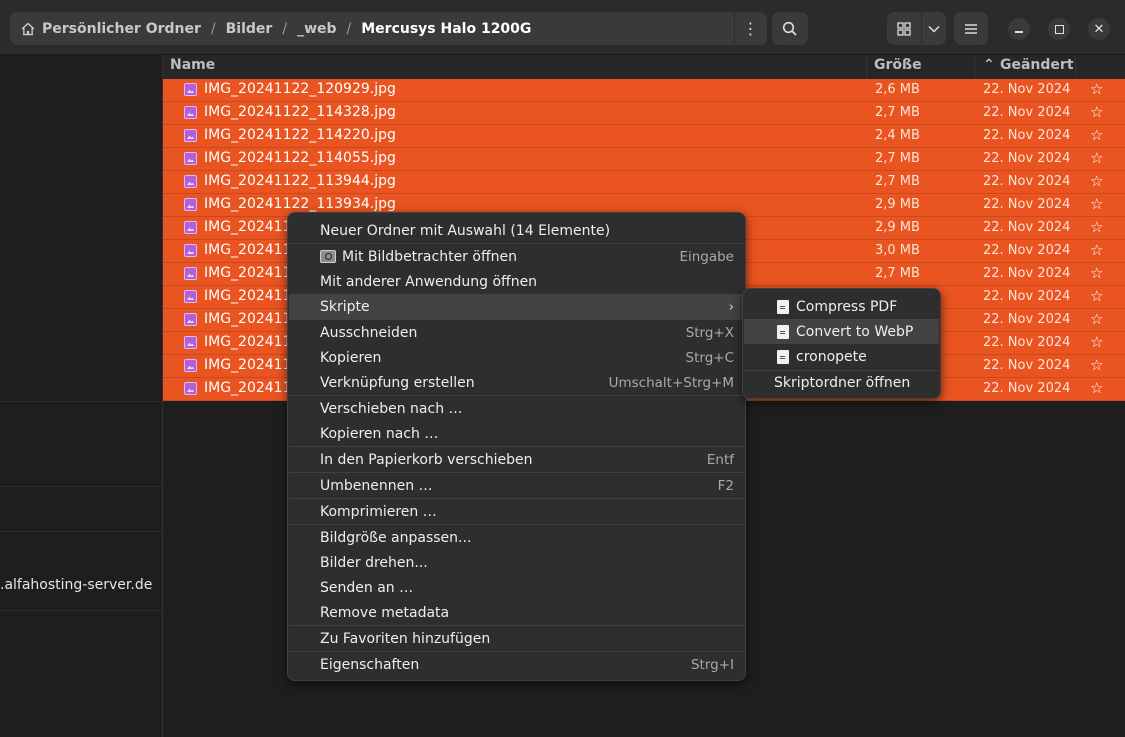  What do you see at coordinates (516, 664) in the screenshot?
I see `menu-properties: Eigenschaften Strg+I` at bounding box center [516, 664].